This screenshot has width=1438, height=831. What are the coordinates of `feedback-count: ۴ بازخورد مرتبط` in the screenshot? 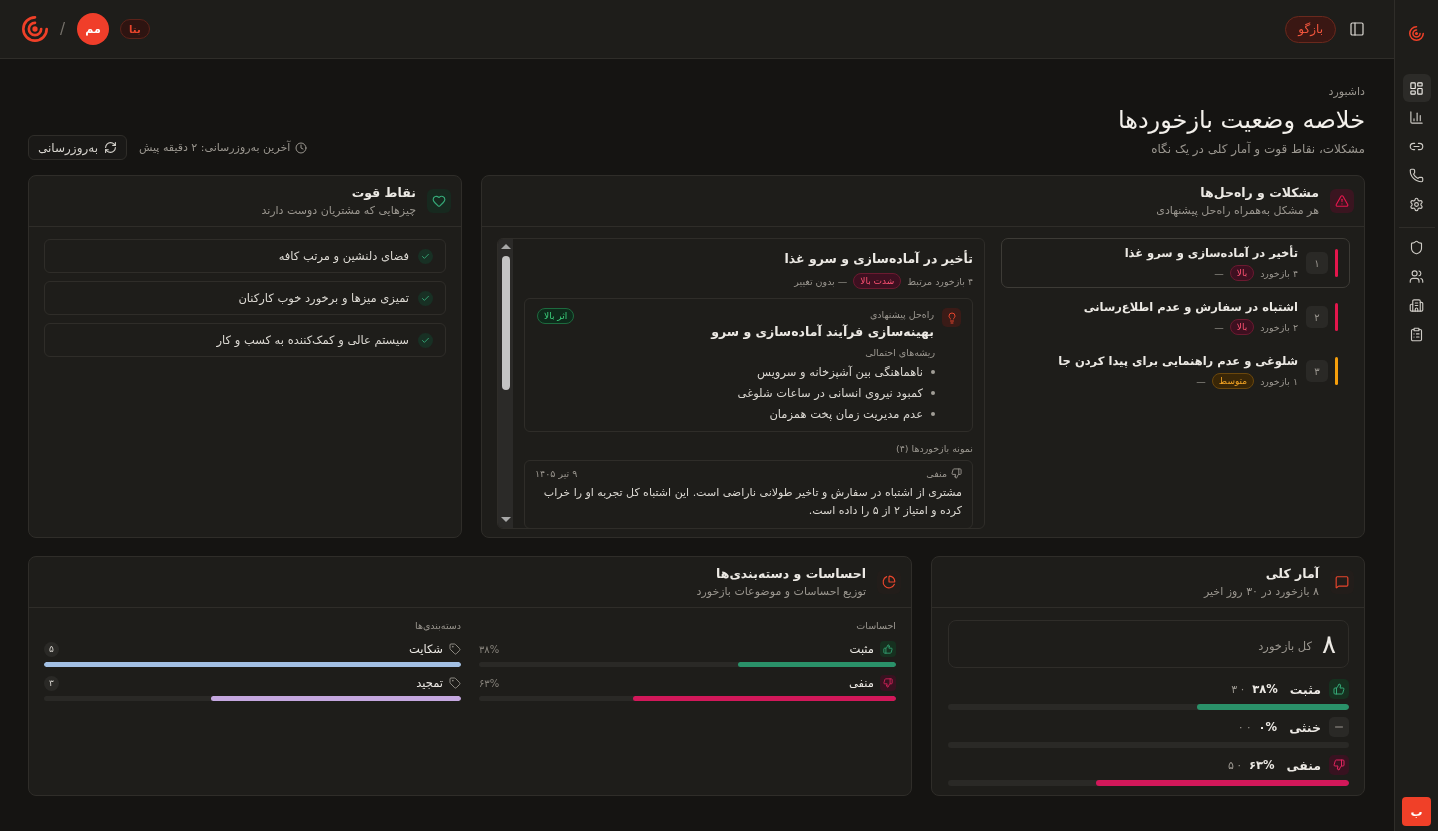 It's located at (940, 281).